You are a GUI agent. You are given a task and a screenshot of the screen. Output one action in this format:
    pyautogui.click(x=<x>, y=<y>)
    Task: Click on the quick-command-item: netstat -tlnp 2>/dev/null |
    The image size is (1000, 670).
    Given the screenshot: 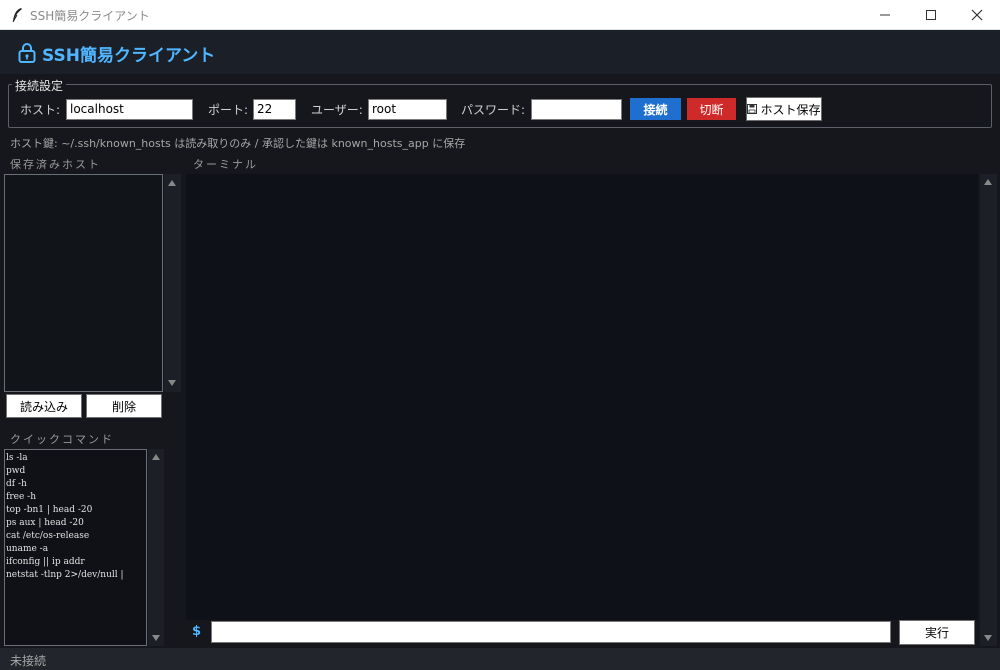 What is the action you would take?
    pyautogui.click(x=75, y=575)
    